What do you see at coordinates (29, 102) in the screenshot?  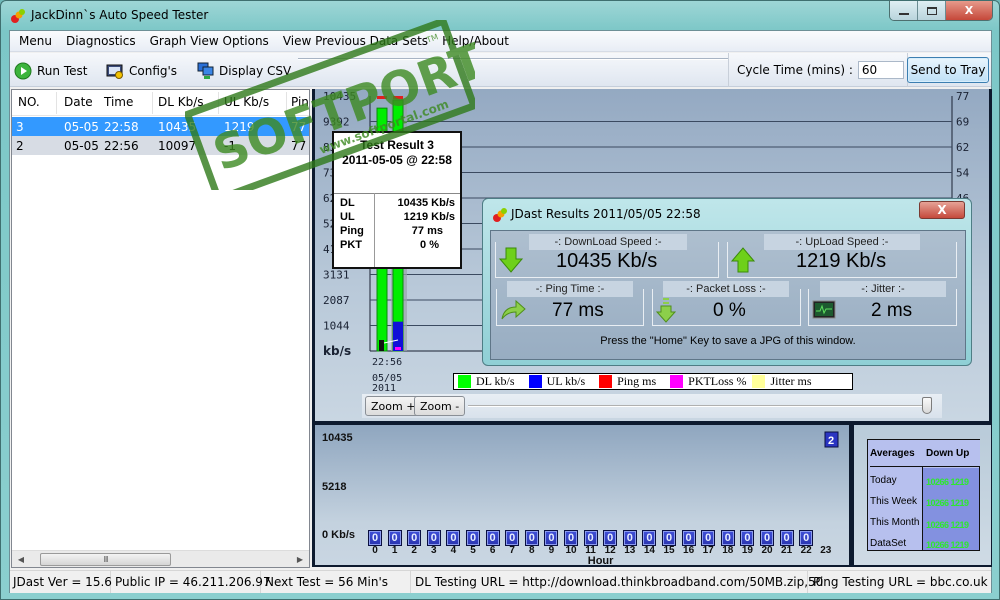 I see `col-header-no: NO.` at bounding box center [29, 102].